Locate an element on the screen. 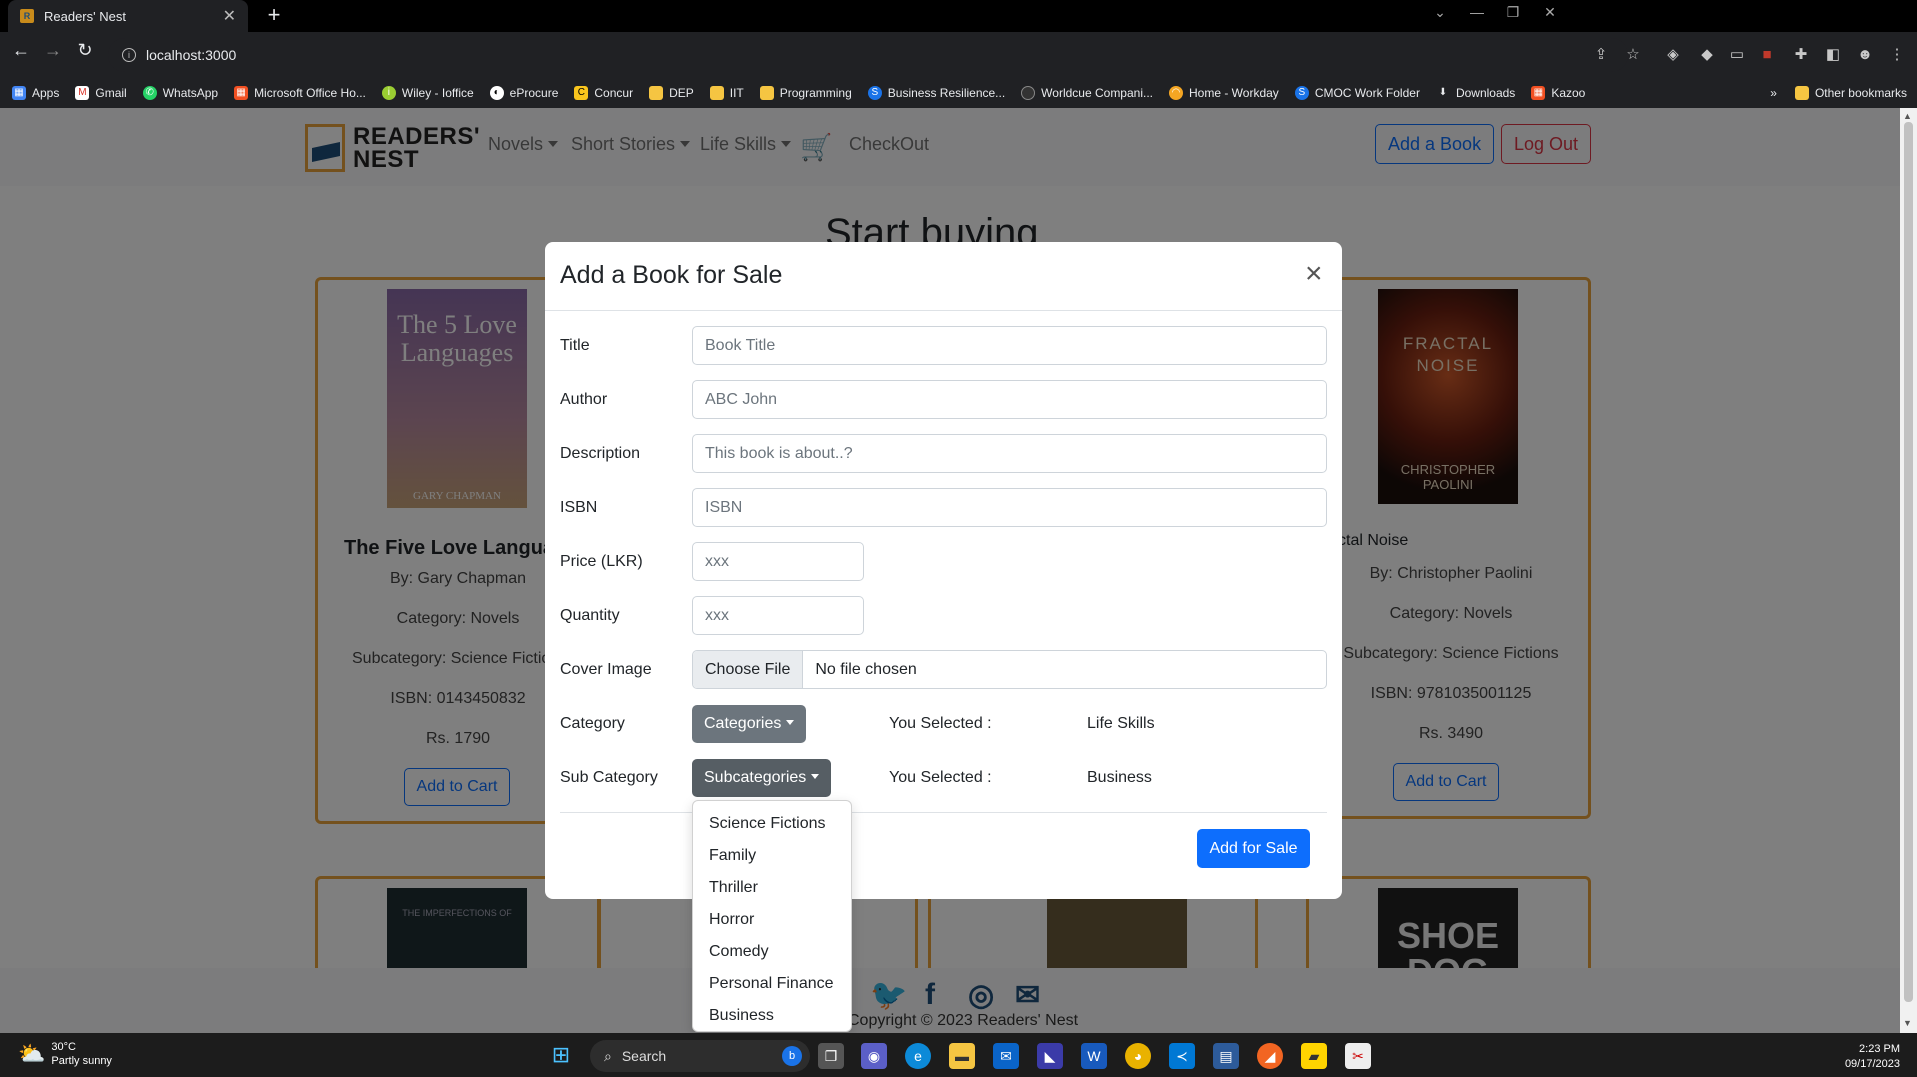  word-icon: W is located at coordinates (1094, 1056).